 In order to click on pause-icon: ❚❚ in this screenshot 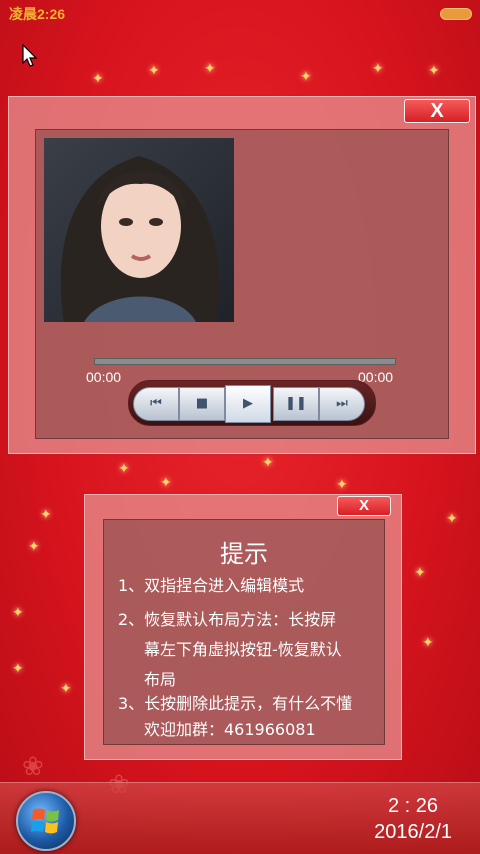, I will do `click(296, 403)`.